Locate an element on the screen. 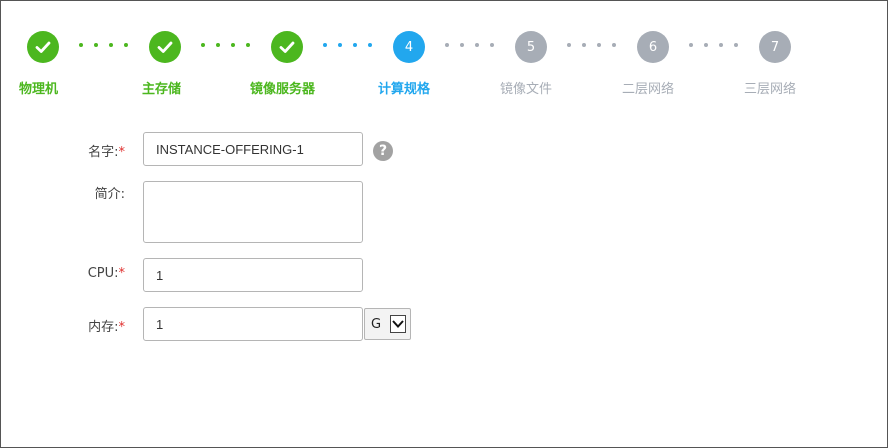 The width and height of the screenshot is (888, 448). step-5-image-file: 5 is located at coordinates (531, 47).